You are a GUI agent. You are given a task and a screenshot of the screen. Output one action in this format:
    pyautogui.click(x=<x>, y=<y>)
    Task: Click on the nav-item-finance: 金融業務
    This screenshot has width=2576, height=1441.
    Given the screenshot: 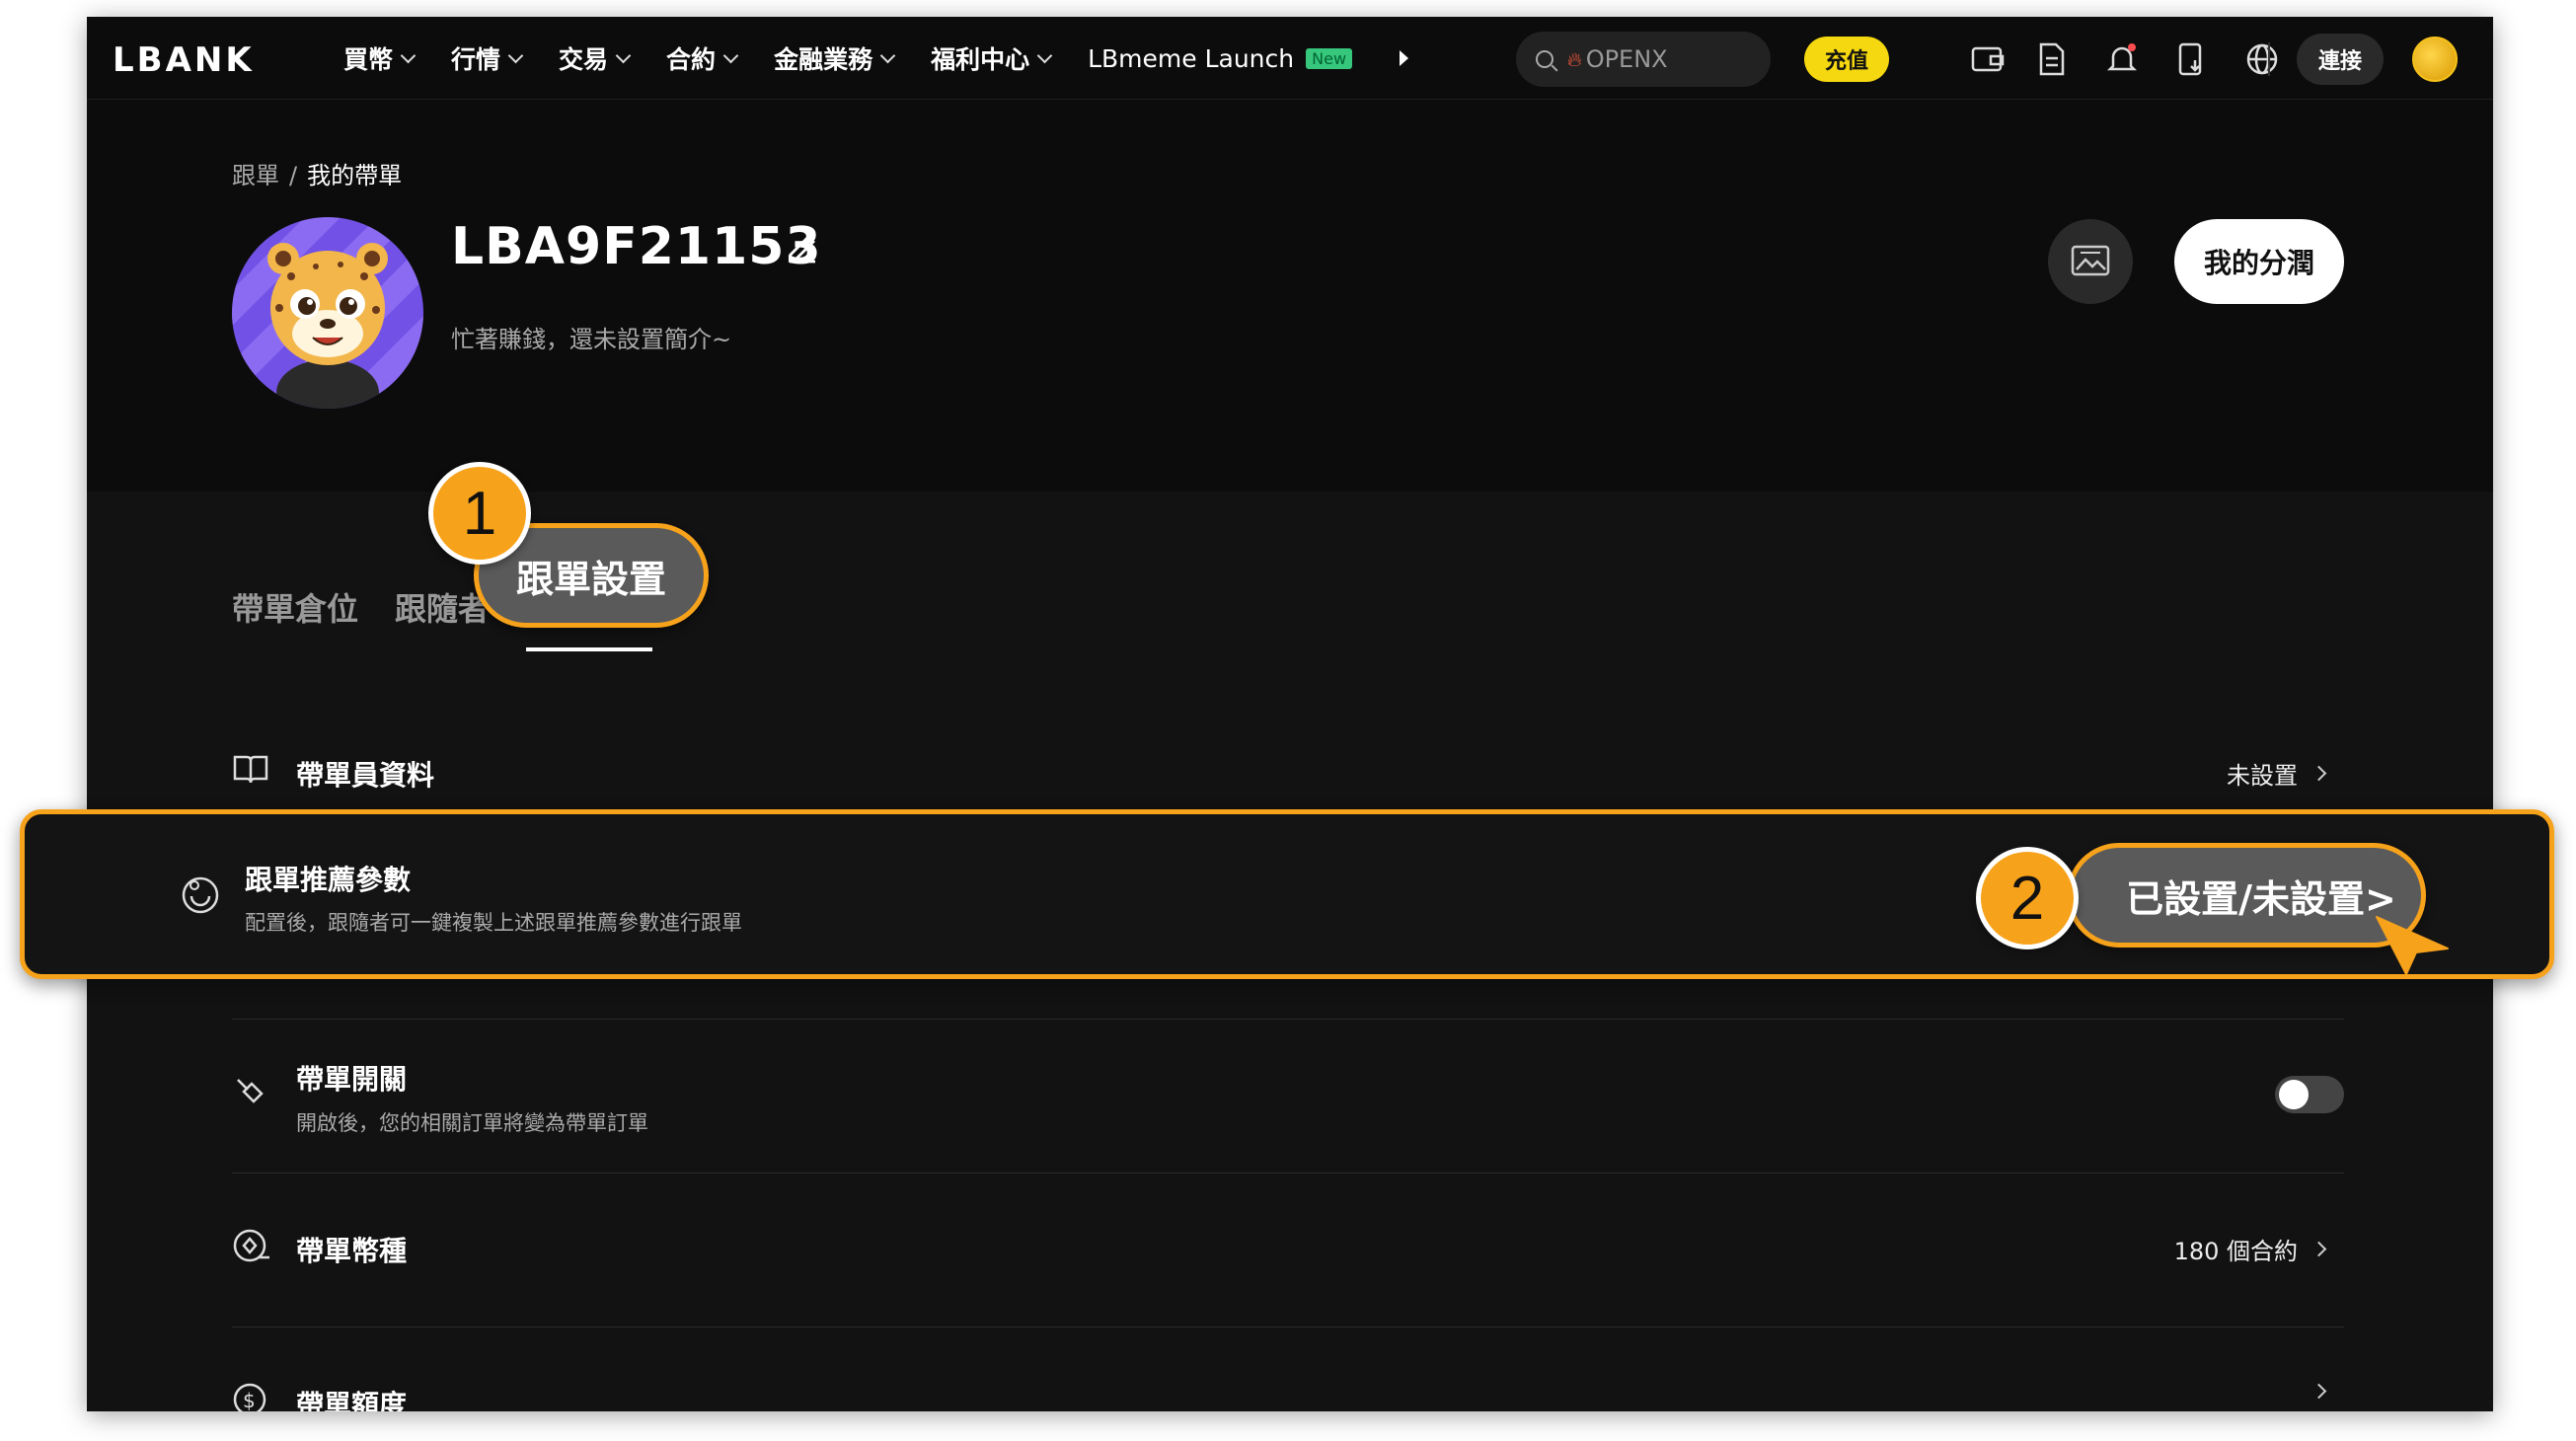 What is the action you would take?
    pyautogui.click(x=835, y=58)
    